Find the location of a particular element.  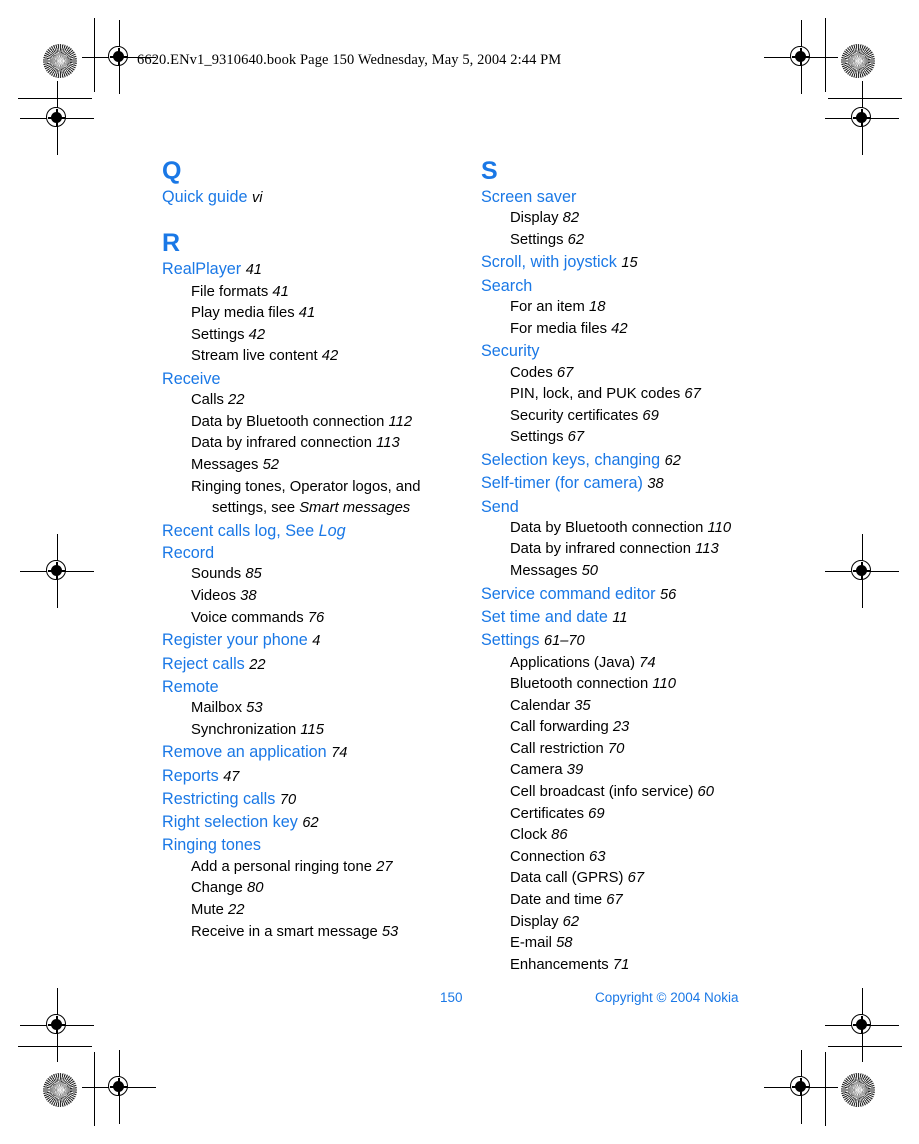

index-subentry: Play media files 41 is located at coordinates (303, 314).